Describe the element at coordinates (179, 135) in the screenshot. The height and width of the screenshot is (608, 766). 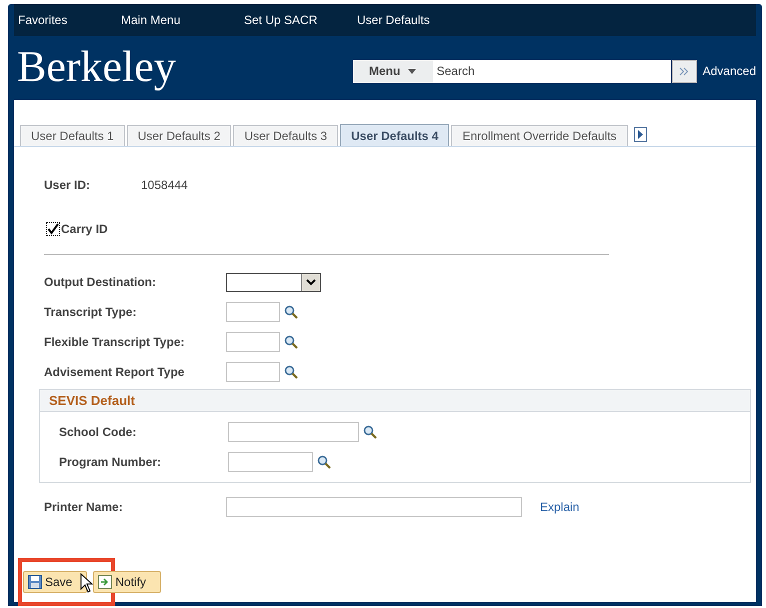
I see `tab: User Defaults 2` at that location.